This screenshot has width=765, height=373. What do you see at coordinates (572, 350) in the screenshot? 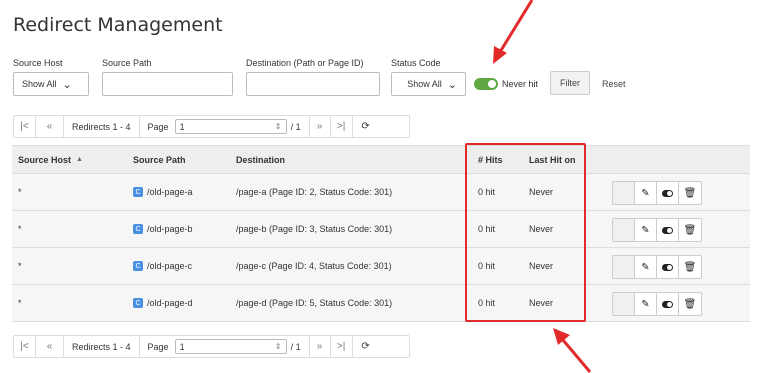
I see `annotation-arrow-bottom` at bounding box center [572, 350].